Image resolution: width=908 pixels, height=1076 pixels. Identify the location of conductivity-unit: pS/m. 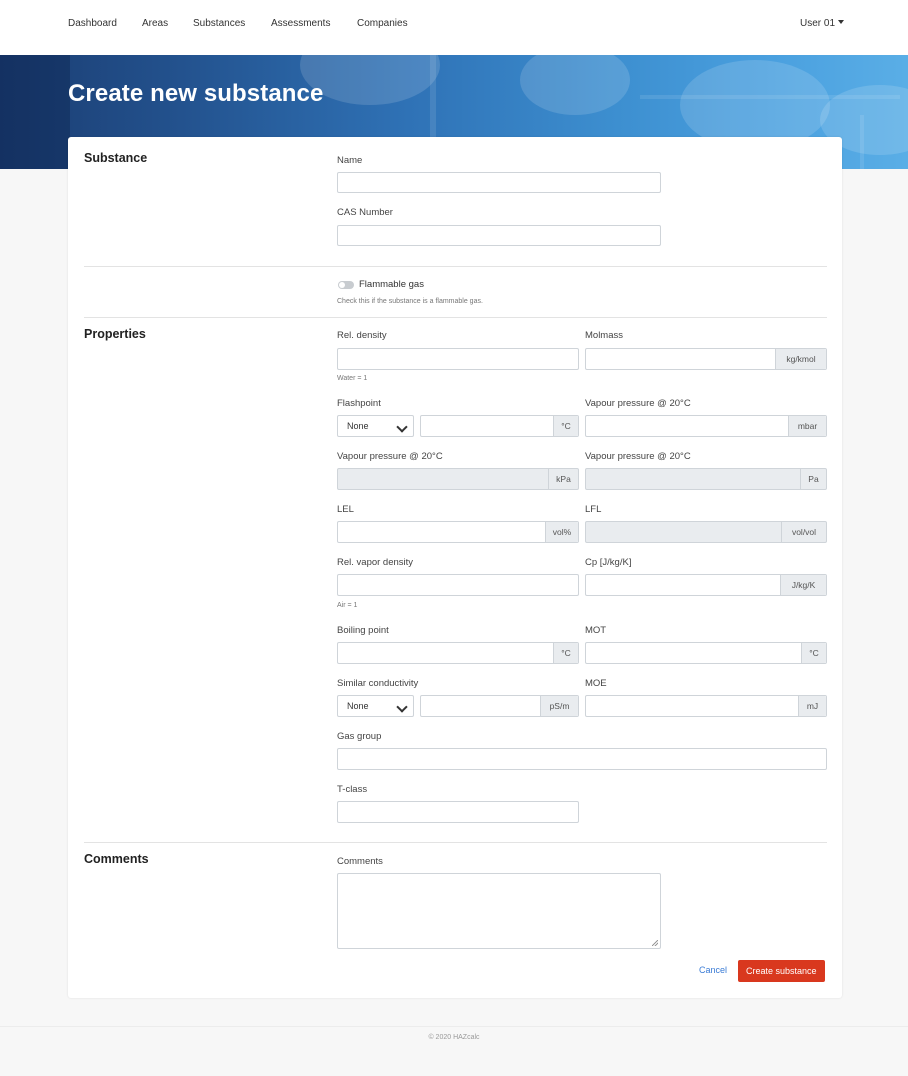
(559, 706).